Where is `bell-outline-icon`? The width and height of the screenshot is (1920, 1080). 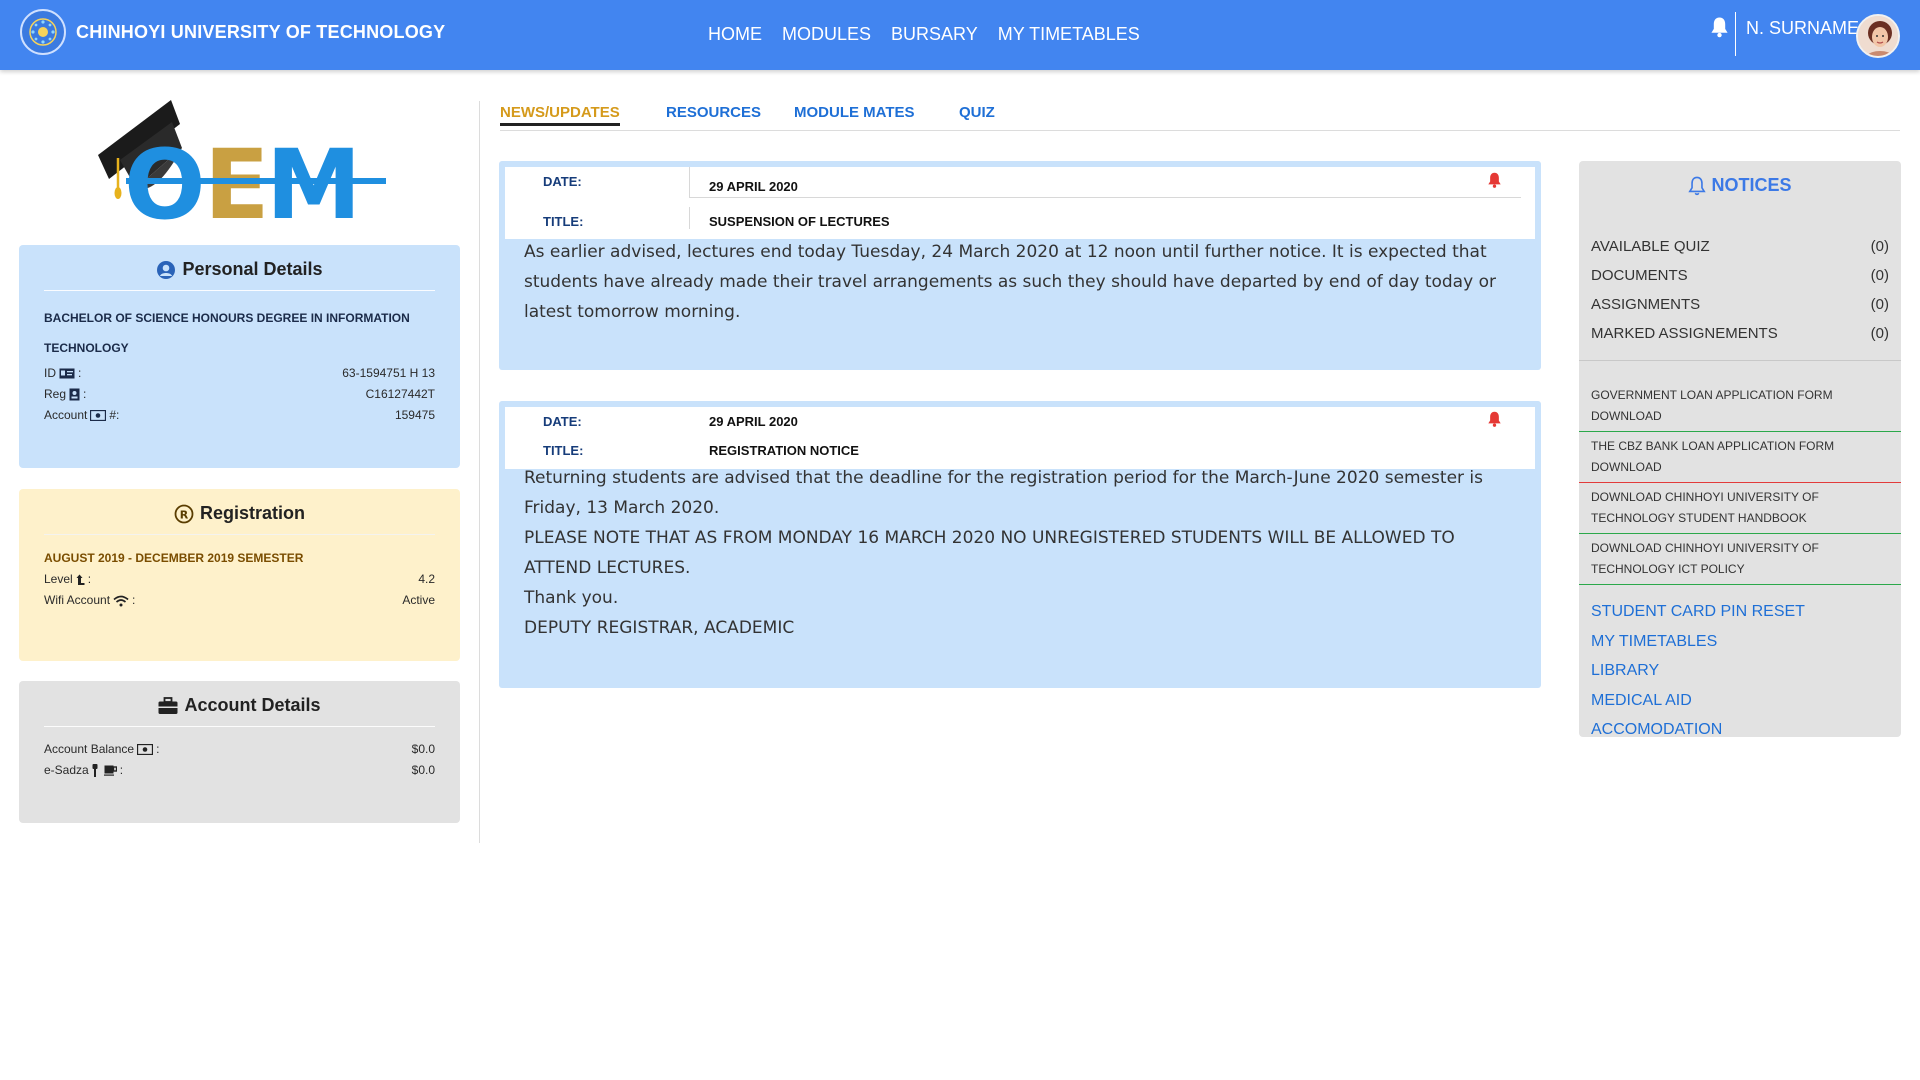 bell-outline-icon is located at coordinates (1697, 186).